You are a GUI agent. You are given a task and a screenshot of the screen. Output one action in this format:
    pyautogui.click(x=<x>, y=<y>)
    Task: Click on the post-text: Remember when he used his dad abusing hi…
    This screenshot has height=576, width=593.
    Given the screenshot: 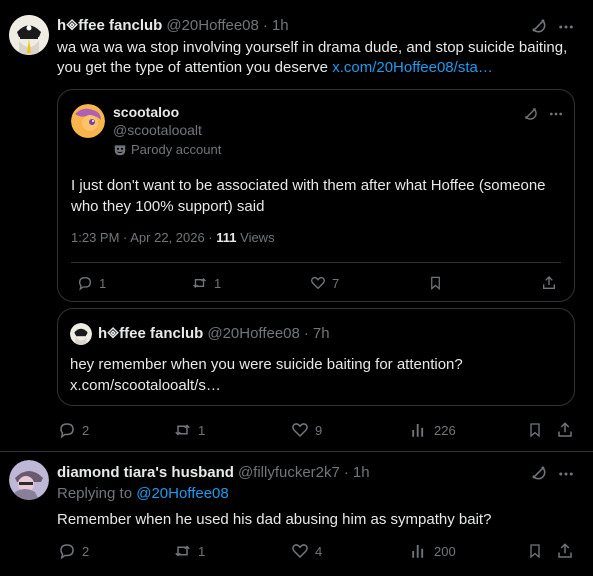 What is the action you would take?
    pyautogui.click(x=274, y=519)
    